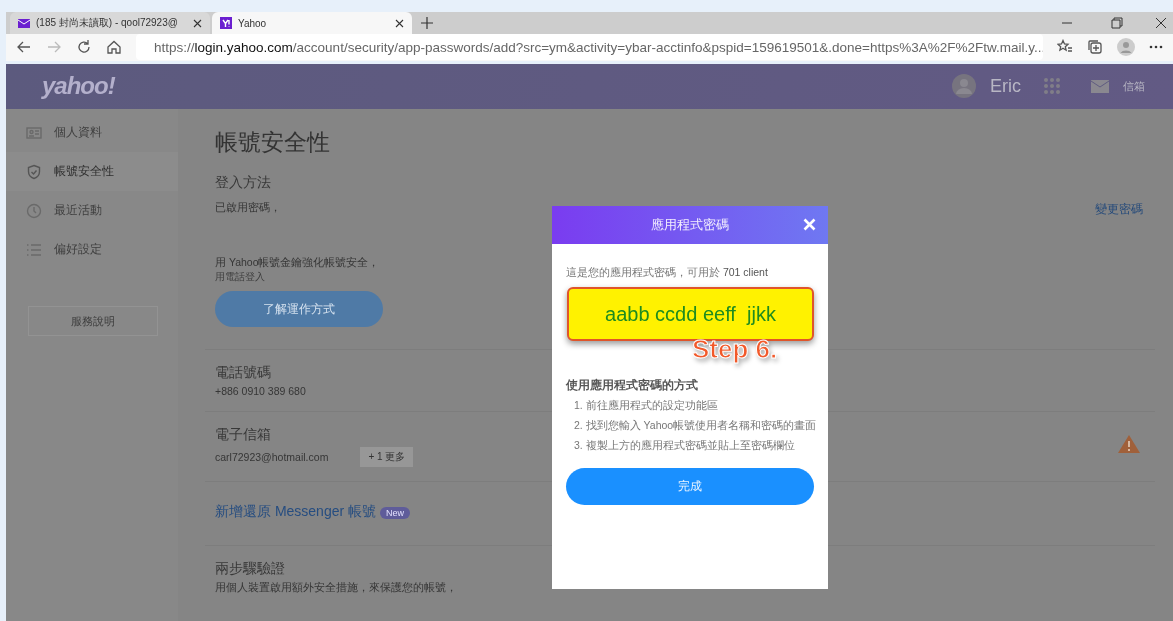 This screenshot has width=1173, height=621. Describe the element at coordinates (243, 435) in the screenshot. I see `section-title: 電子信箱` at that location.